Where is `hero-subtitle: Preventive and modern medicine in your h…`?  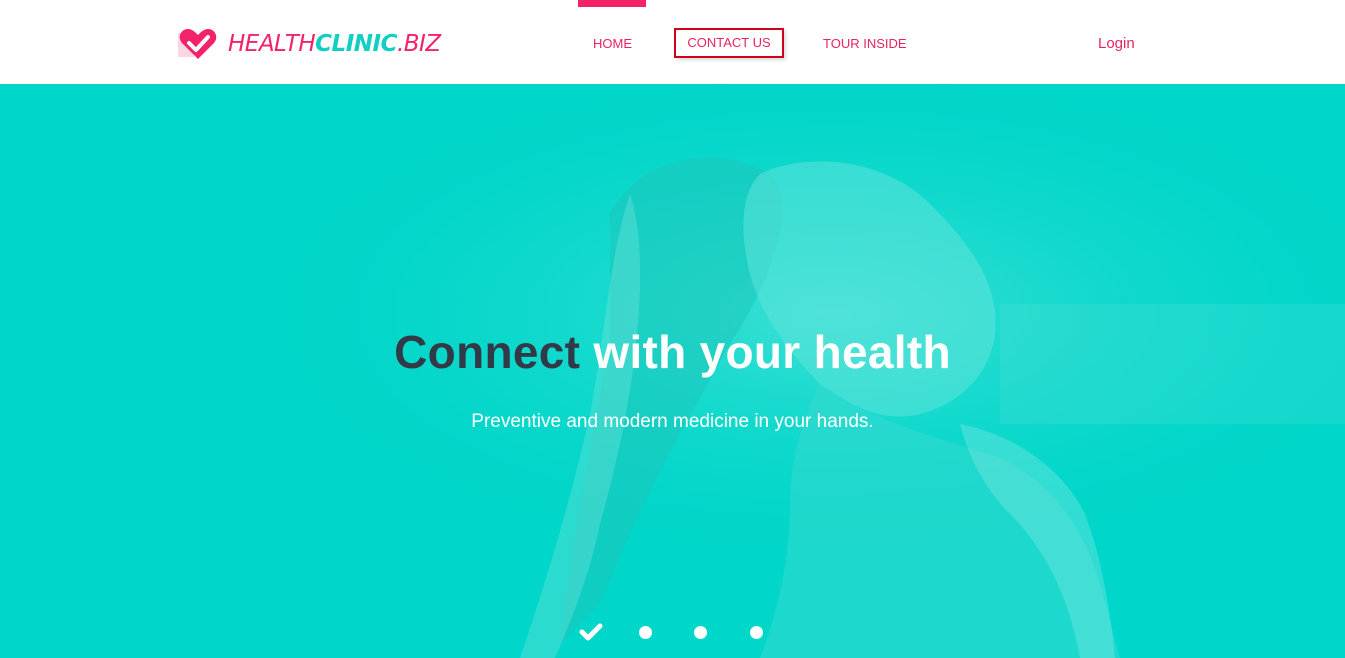 hero-subtitle: Preventive and modern medicine in your h… is located at coordinates (672, 421).